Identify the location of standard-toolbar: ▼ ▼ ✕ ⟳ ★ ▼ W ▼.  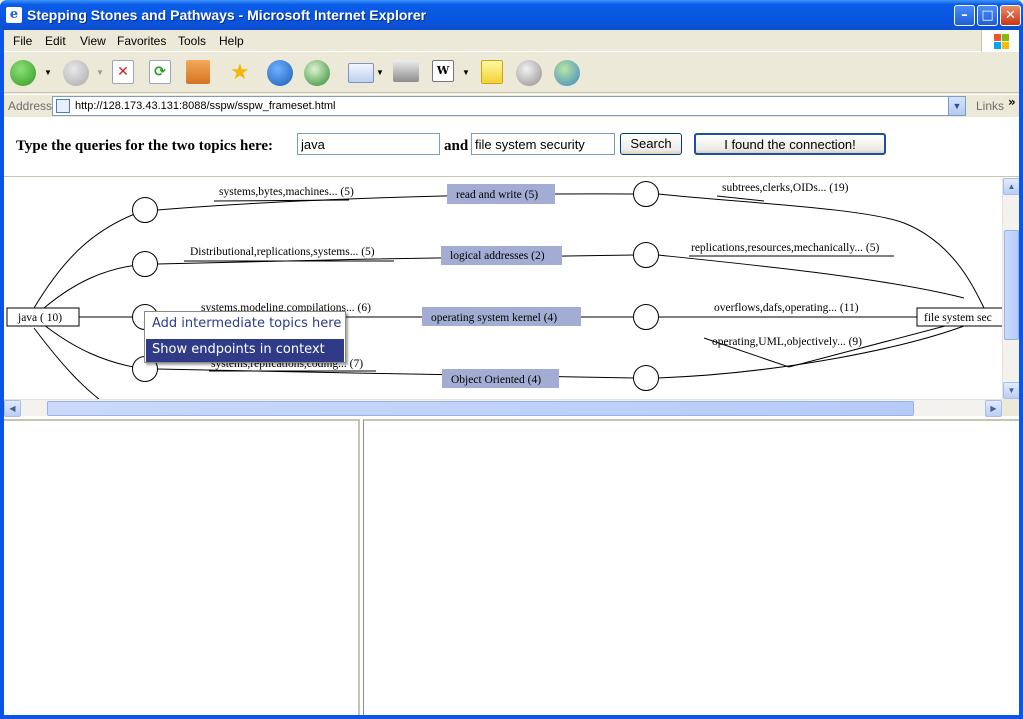
(511, 73).